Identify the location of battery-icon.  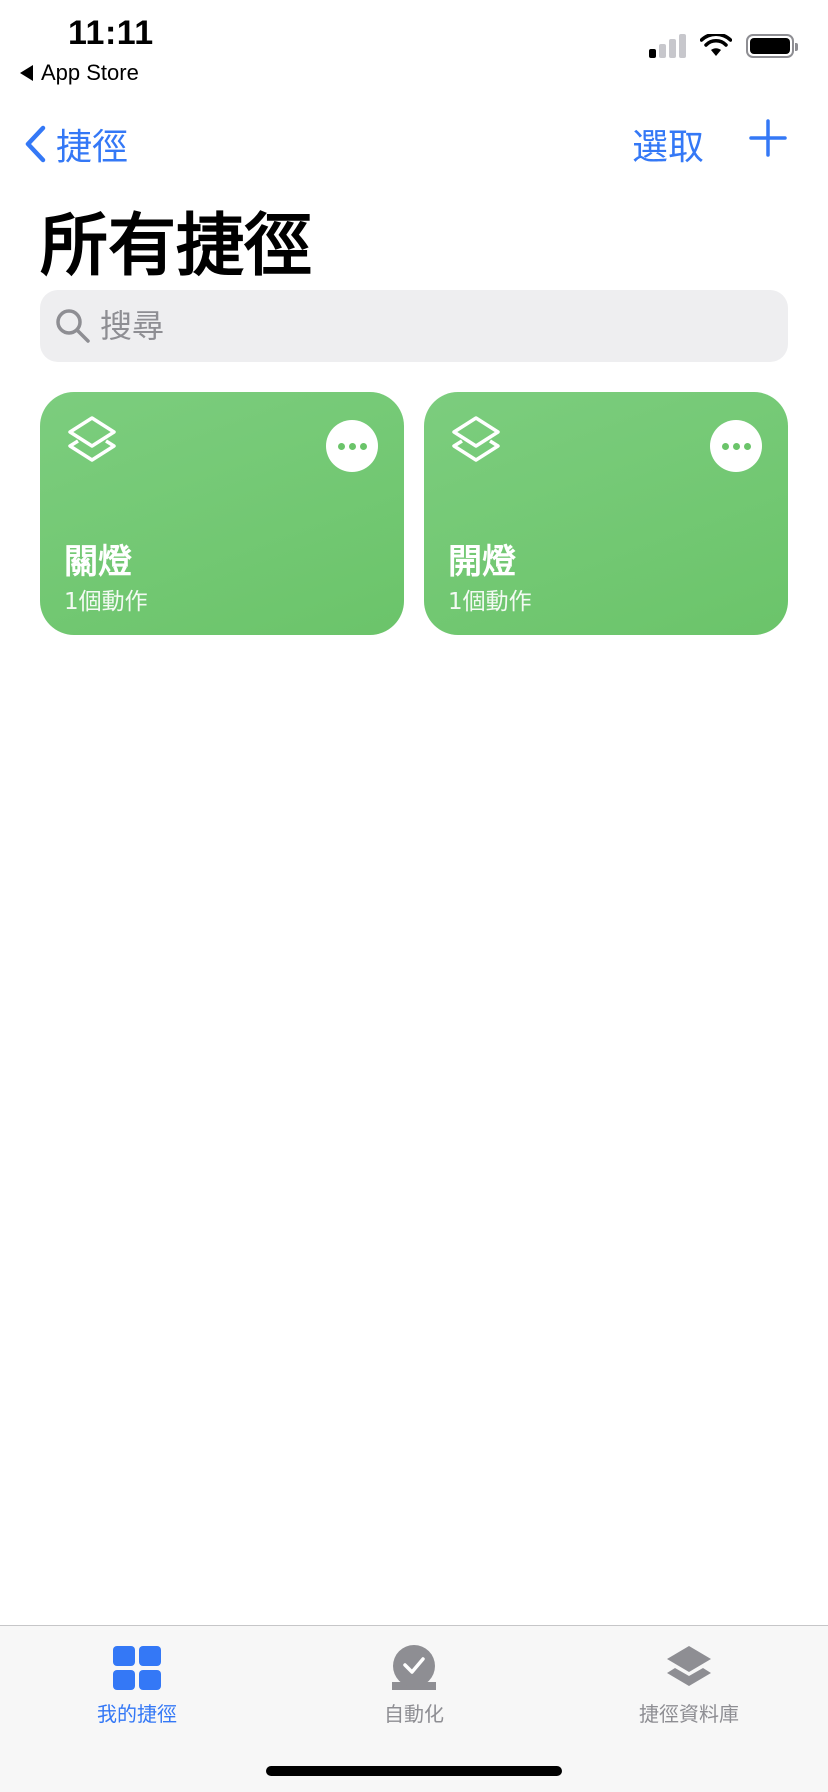
(772, 46).